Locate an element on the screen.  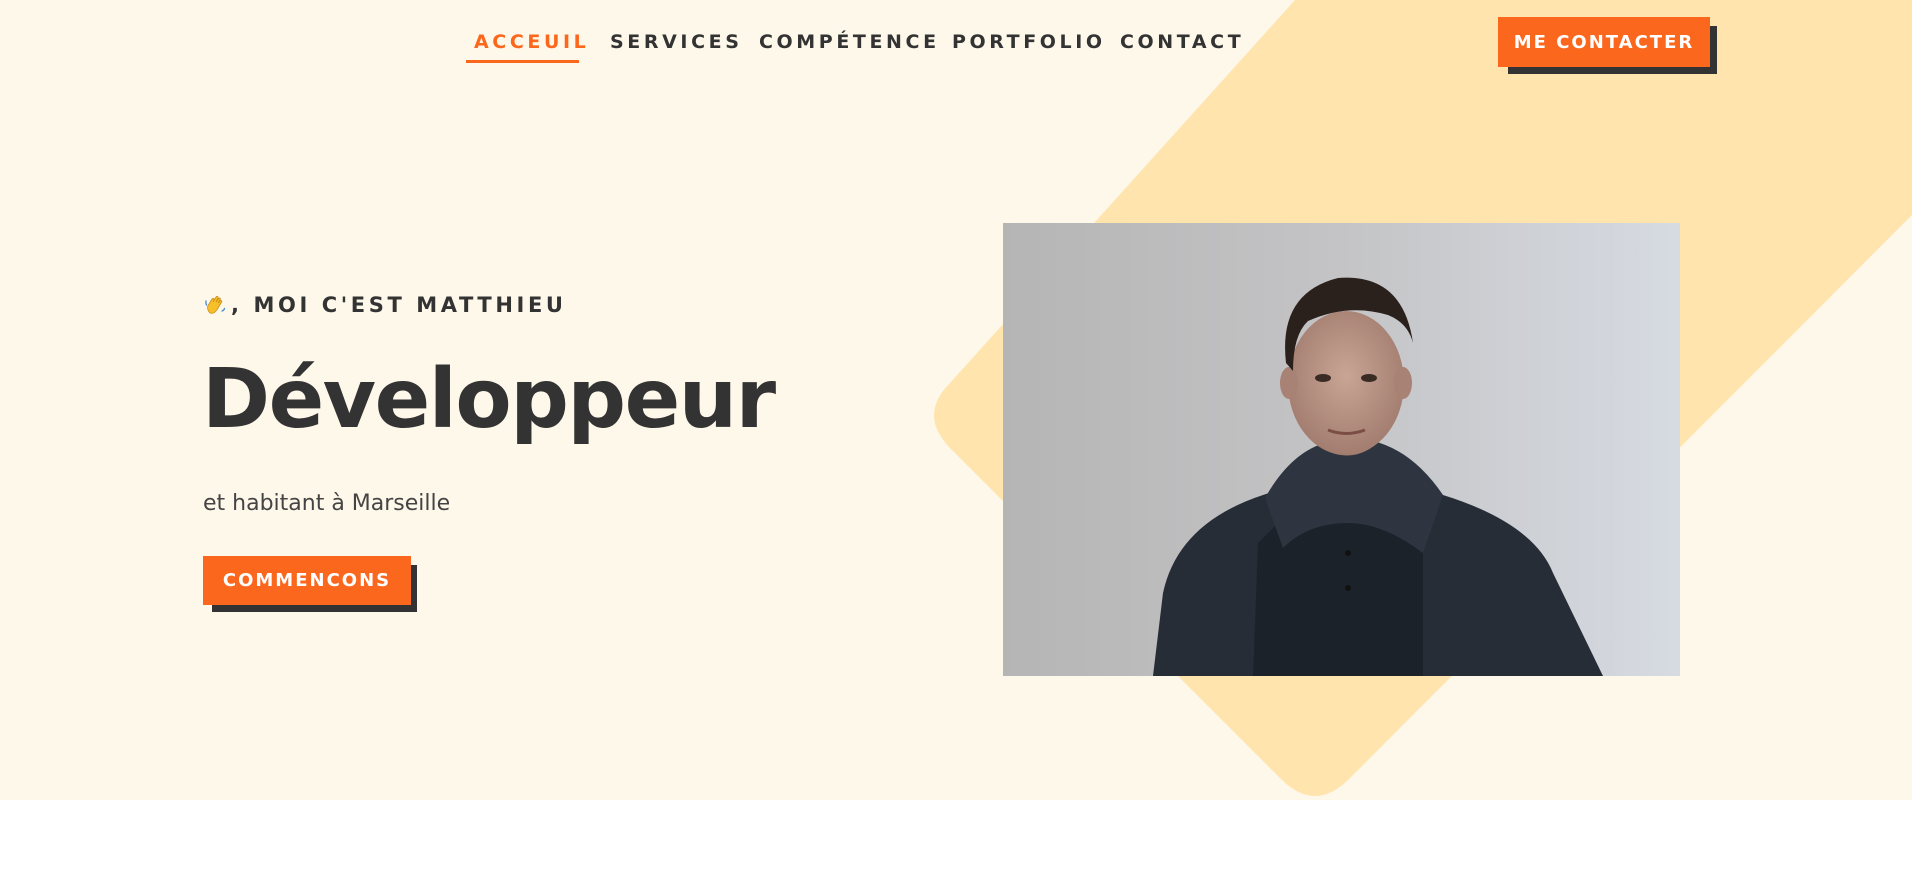
commencons-button-wrapper: COMMENCONS is located at coordinates (310, 584).